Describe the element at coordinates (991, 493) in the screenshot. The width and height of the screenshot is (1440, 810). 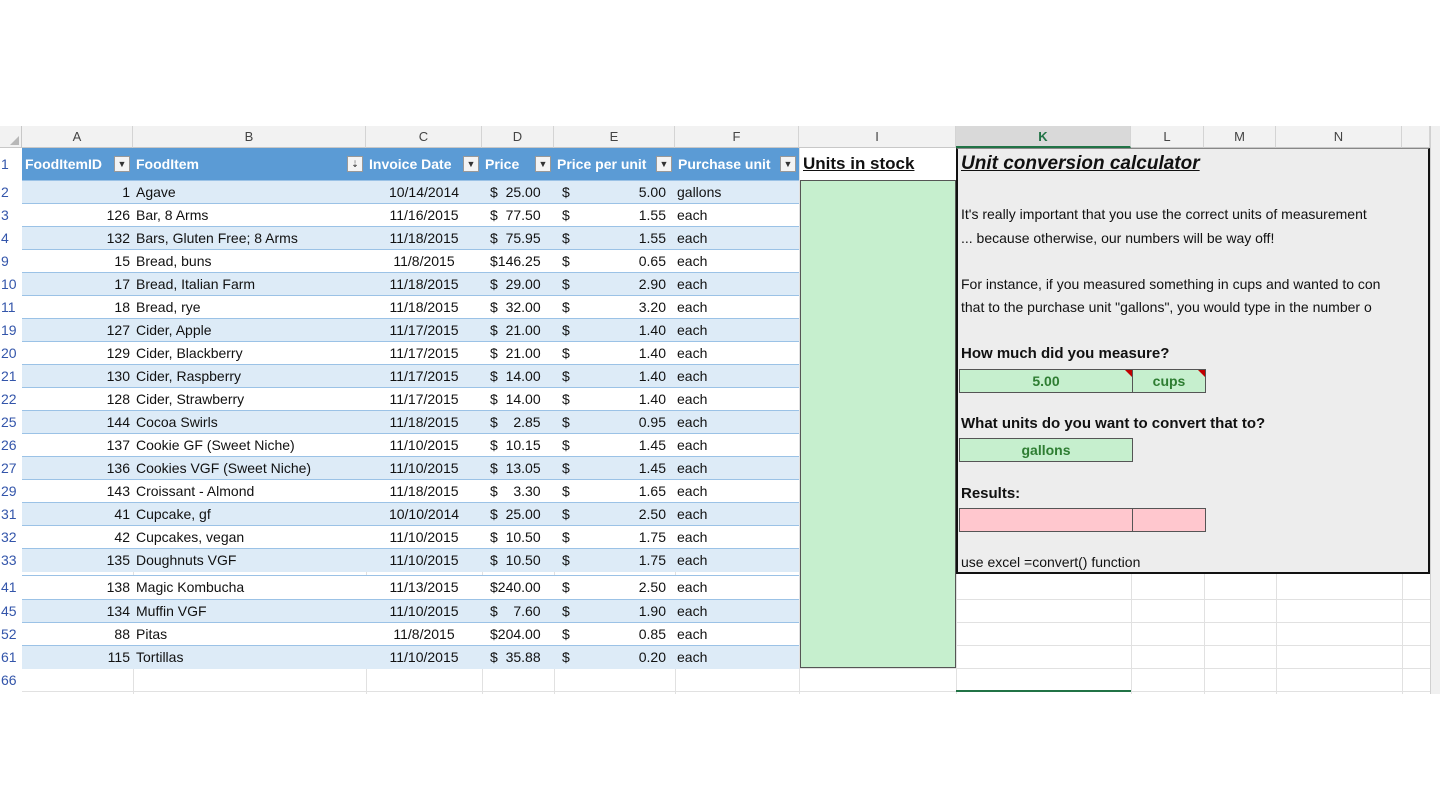
I see `results-label: Results:` at that location.